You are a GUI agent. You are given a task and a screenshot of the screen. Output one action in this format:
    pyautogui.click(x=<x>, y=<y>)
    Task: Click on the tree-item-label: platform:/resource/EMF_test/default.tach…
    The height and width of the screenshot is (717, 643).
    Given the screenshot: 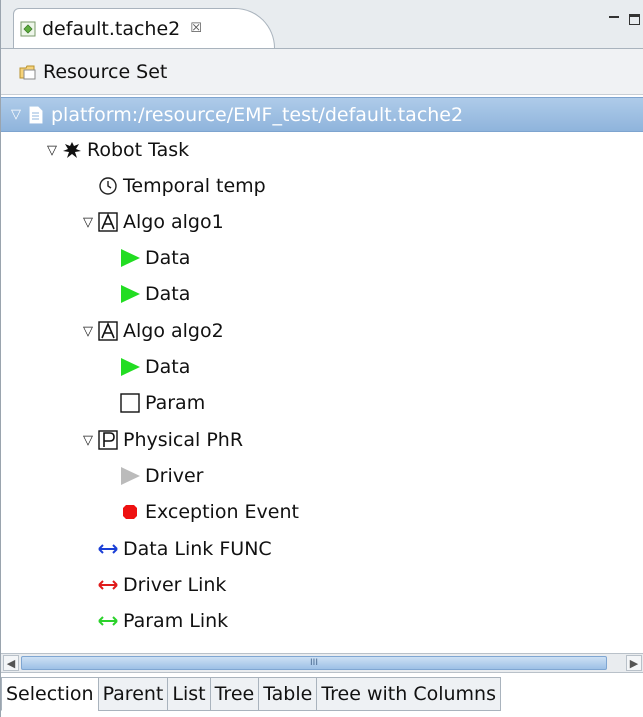 What is the action you would take?
    pyautogui.click(x=257, y=114)
    